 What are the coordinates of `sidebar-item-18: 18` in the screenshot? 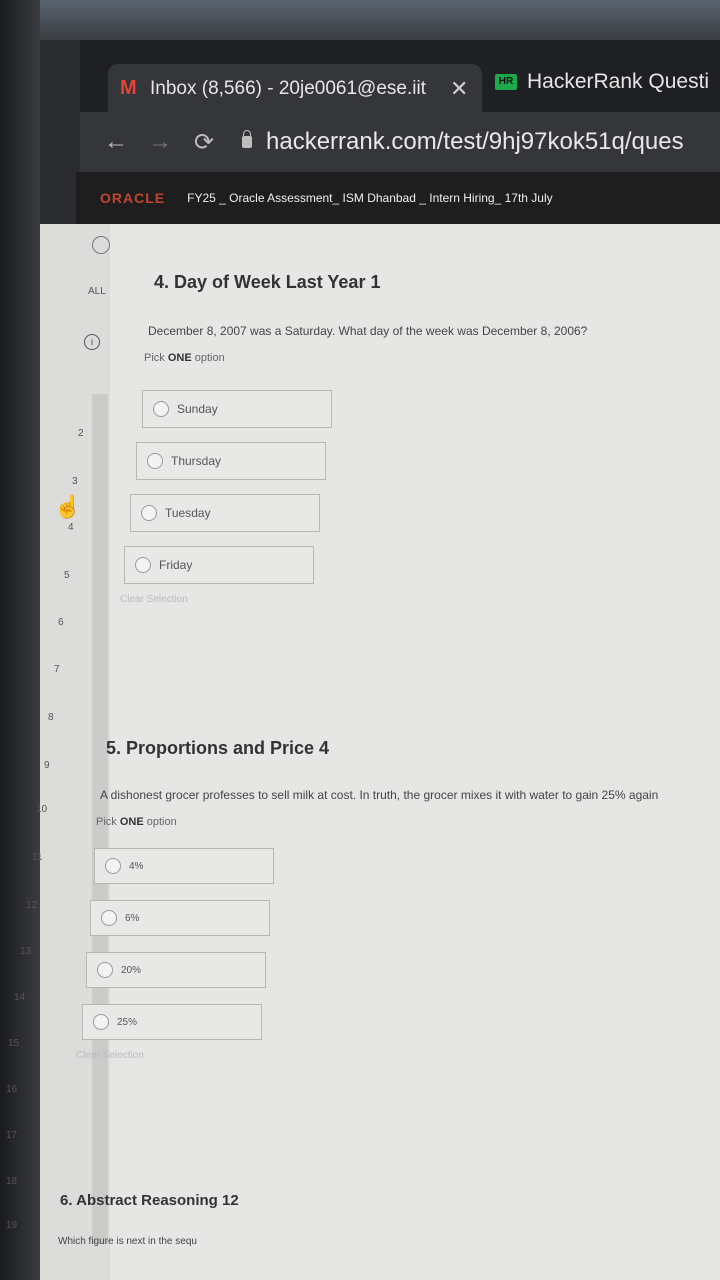 It's located at (11, 1181).